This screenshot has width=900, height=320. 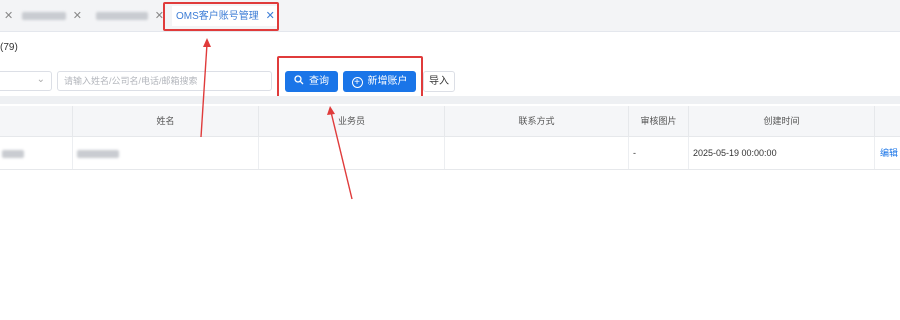 I want to click on arrow-to-tab, so click(x=204, y=90).